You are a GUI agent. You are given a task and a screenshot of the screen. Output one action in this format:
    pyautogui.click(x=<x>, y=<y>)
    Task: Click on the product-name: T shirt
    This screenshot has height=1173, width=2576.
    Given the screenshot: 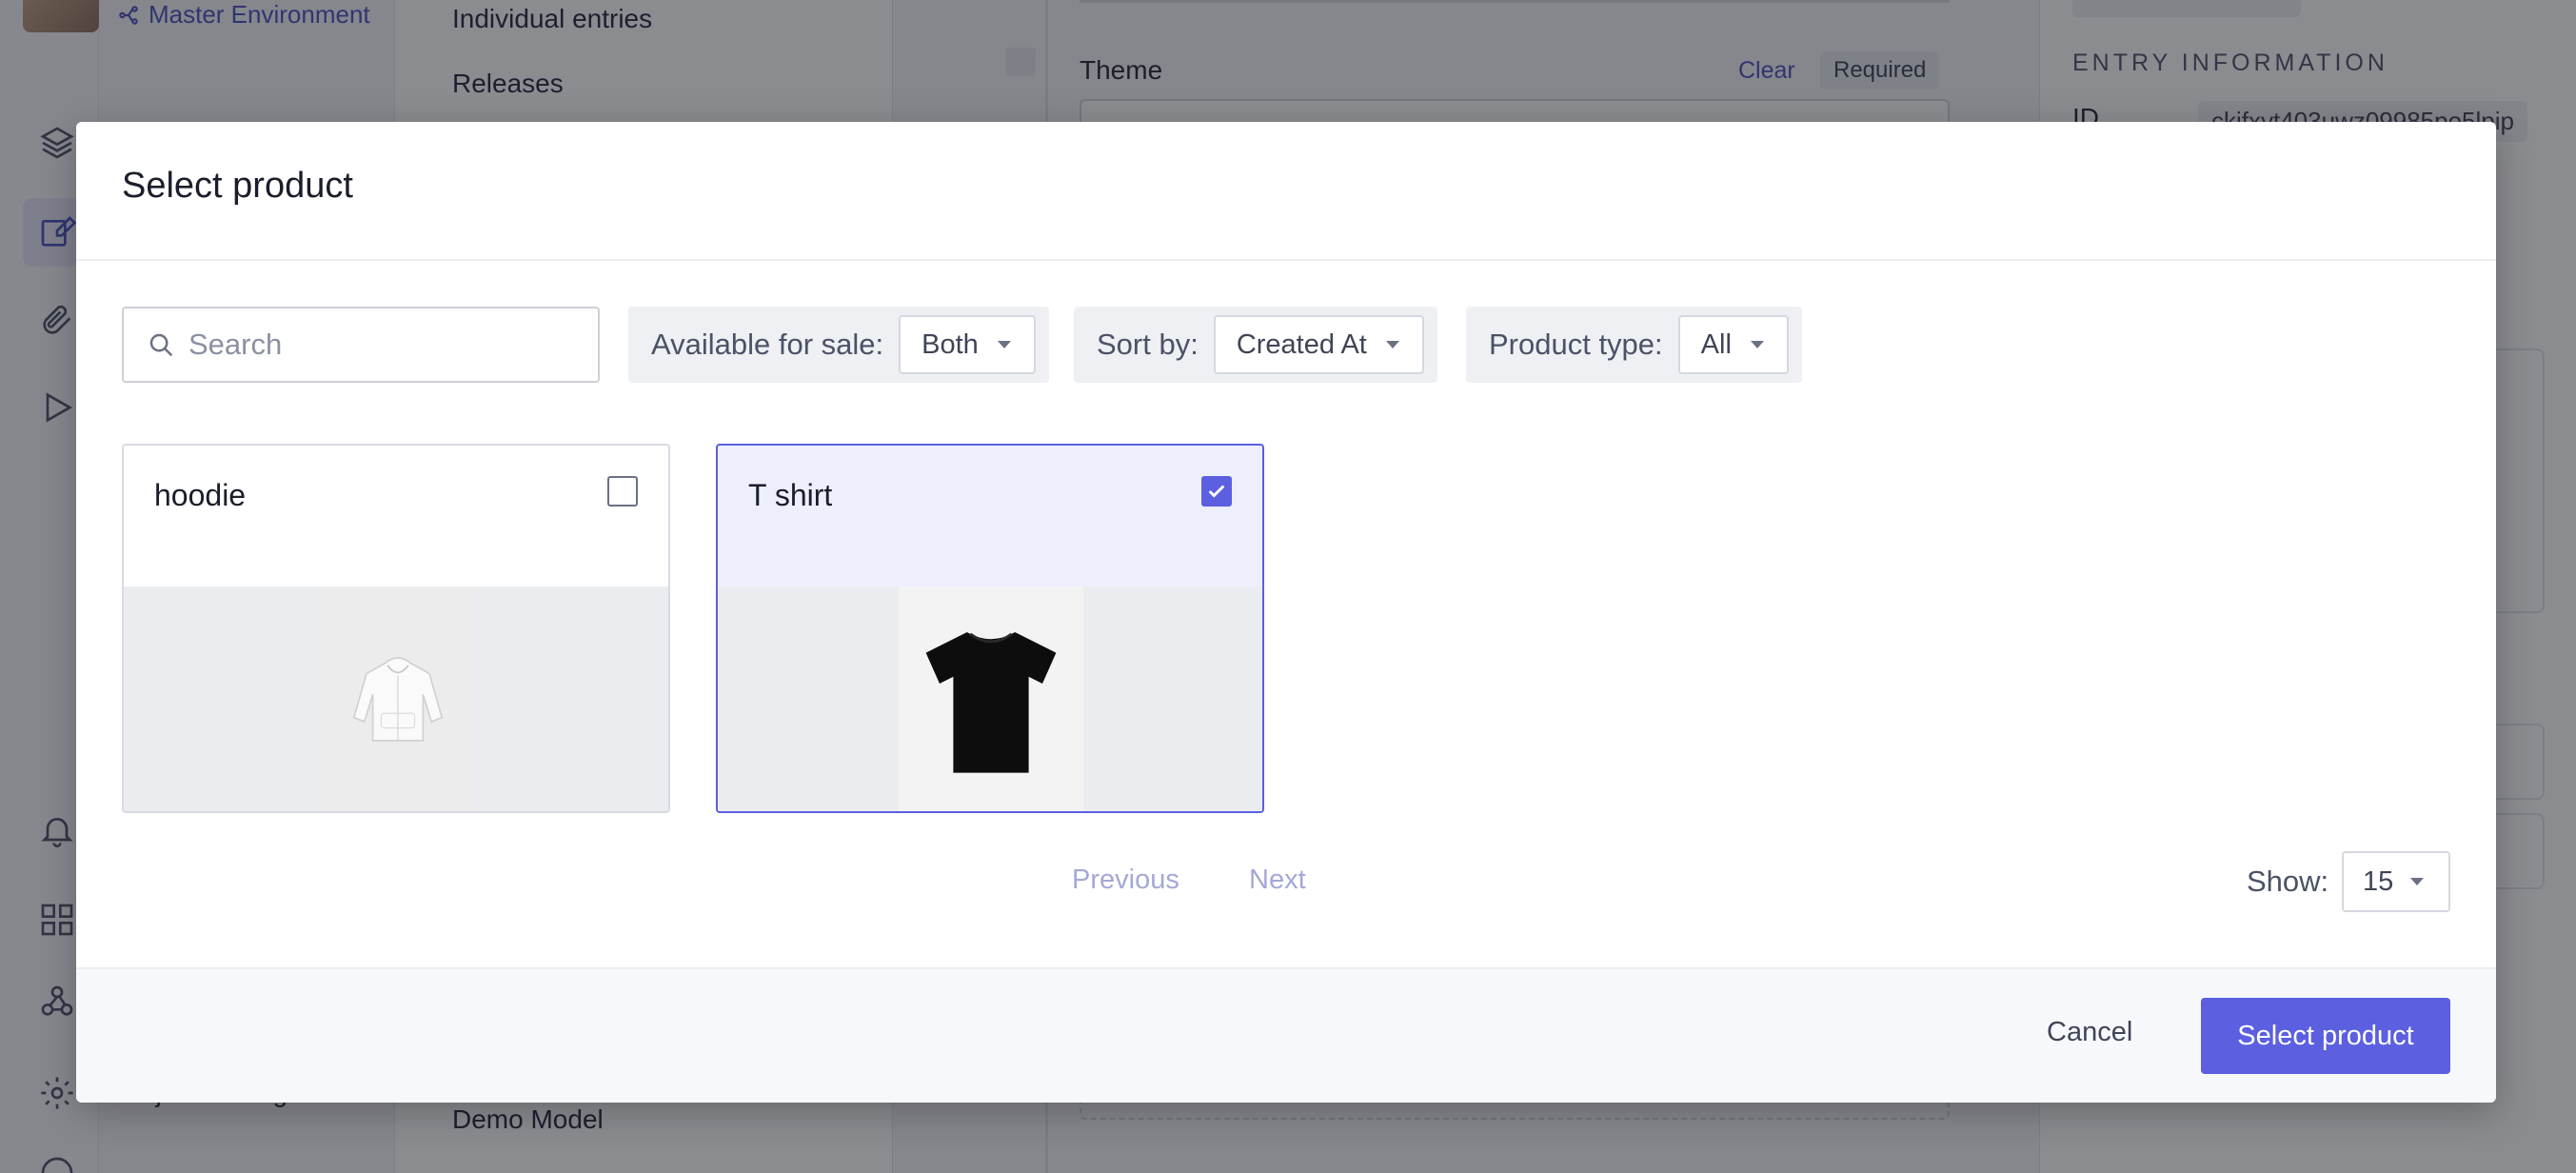 What is the action you would take?
    pyautogui.click(x=790, y=495)
    